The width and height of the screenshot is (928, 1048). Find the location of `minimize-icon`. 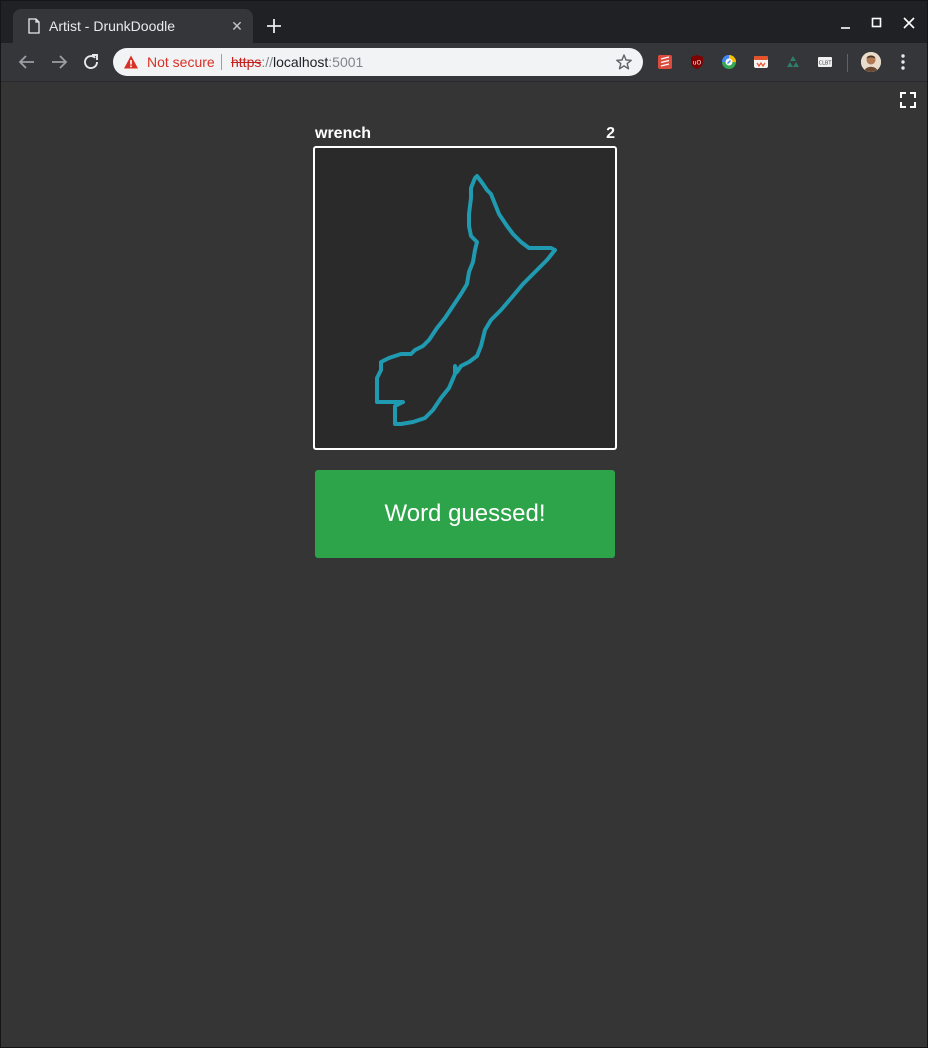

minimize-icon is located at coordinates (845, 23).